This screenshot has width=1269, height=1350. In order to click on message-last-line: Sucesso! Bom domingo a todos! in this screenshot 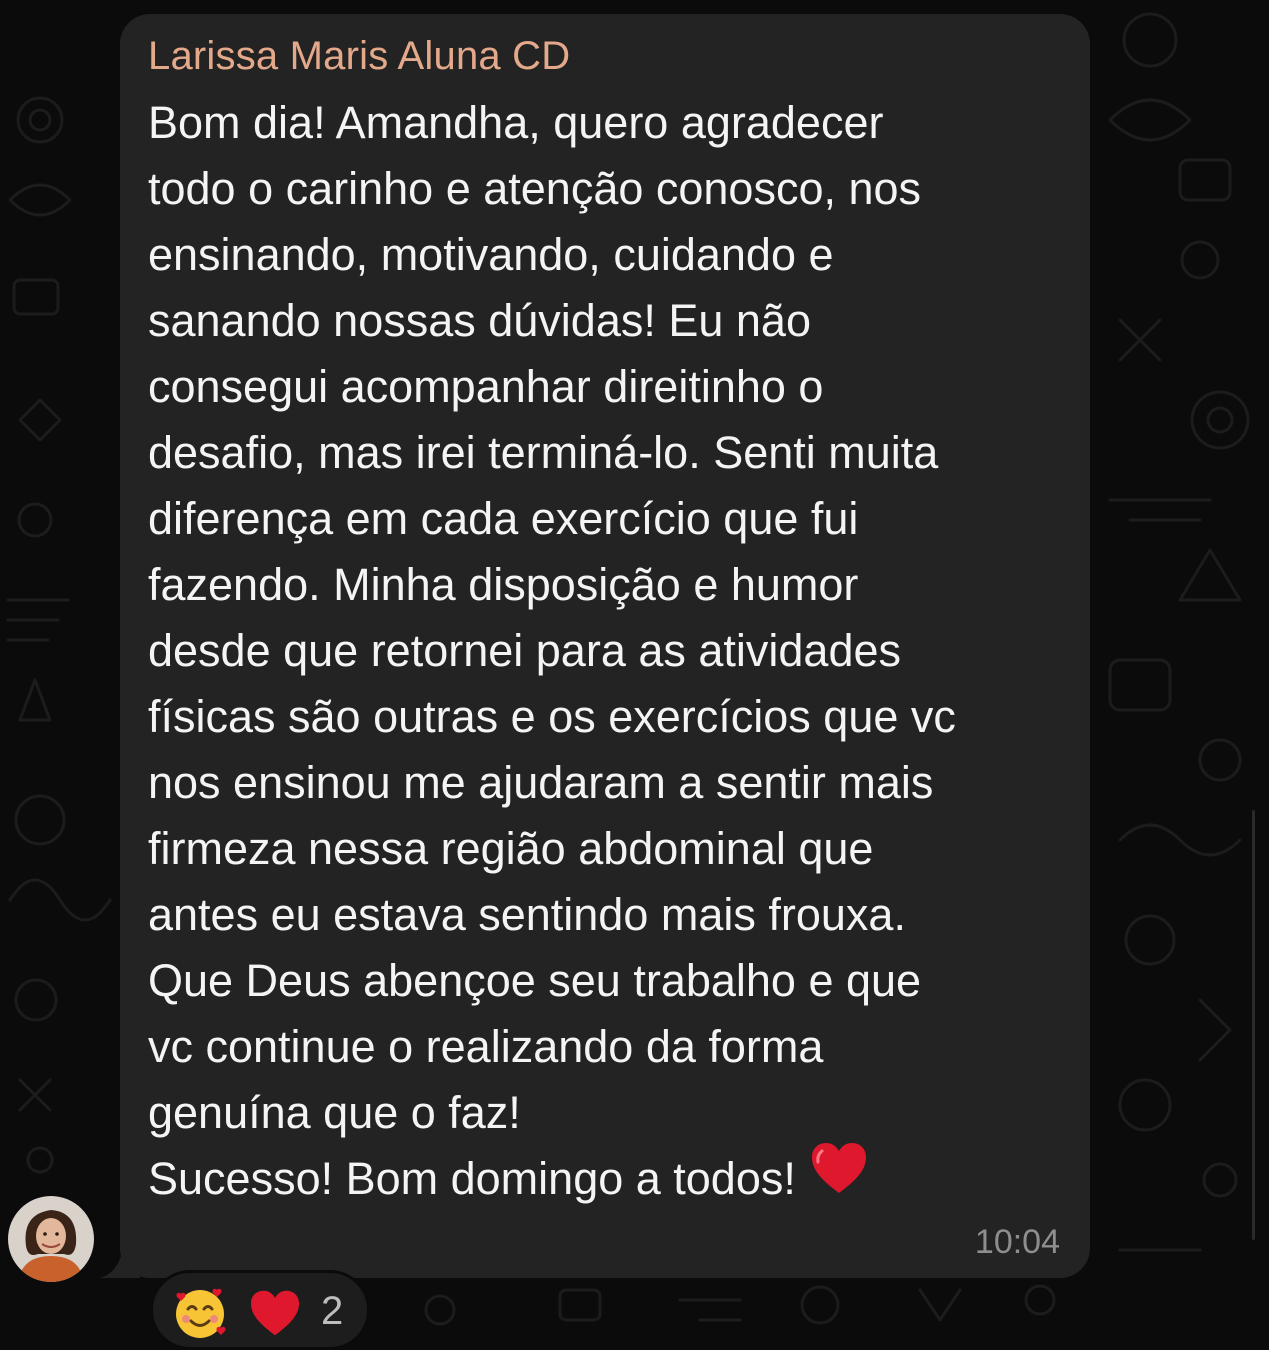, I will do `click(613, 1178)`.